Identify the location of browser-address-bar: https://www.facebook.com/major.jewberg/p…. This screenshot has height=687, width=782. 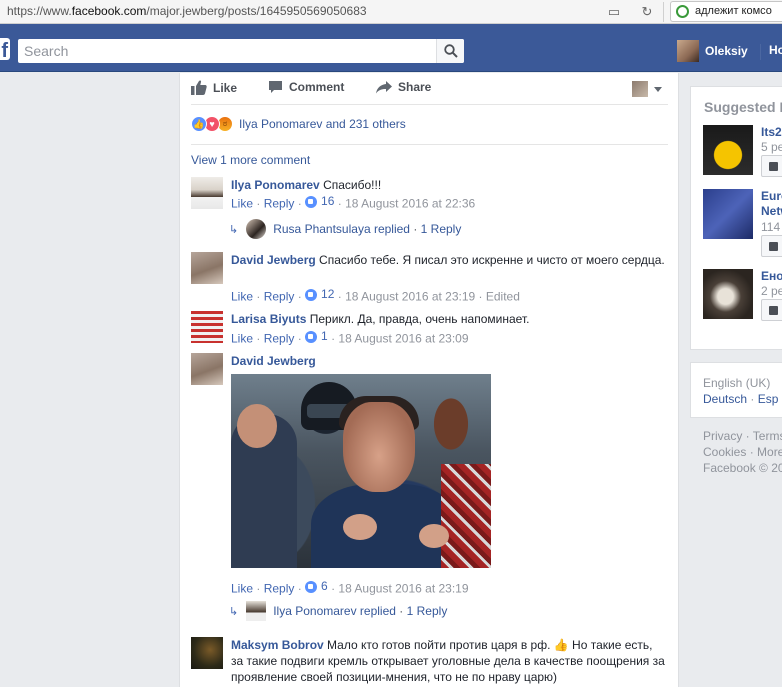
(391, 12).